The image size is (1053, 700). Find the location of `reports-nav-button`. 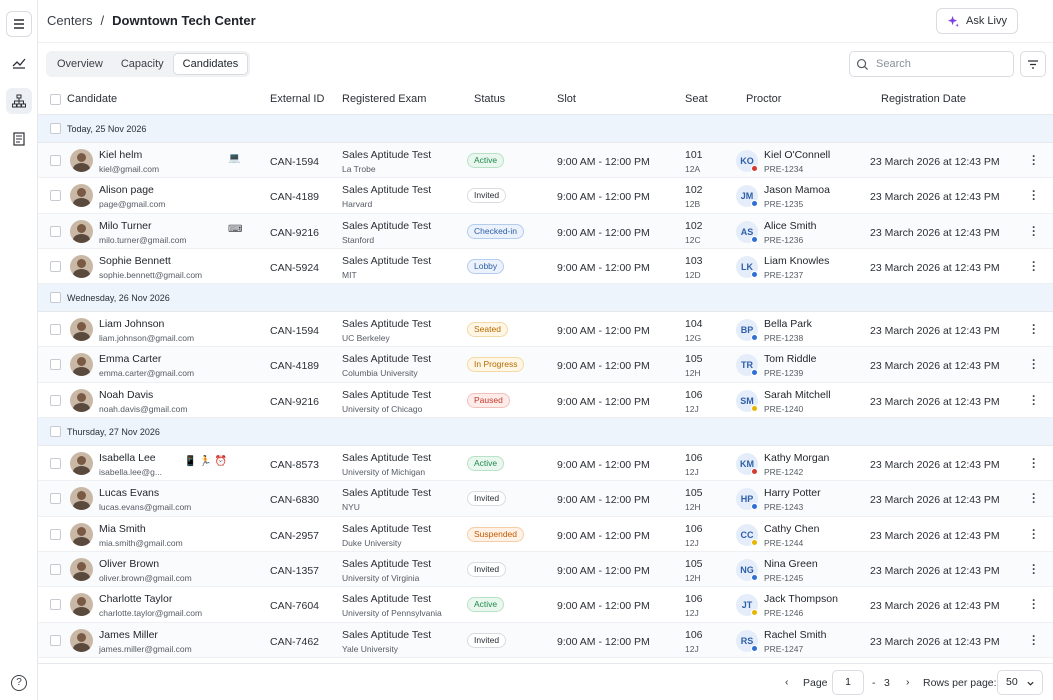

reports-nav-button is located at coordinates (19, 139).